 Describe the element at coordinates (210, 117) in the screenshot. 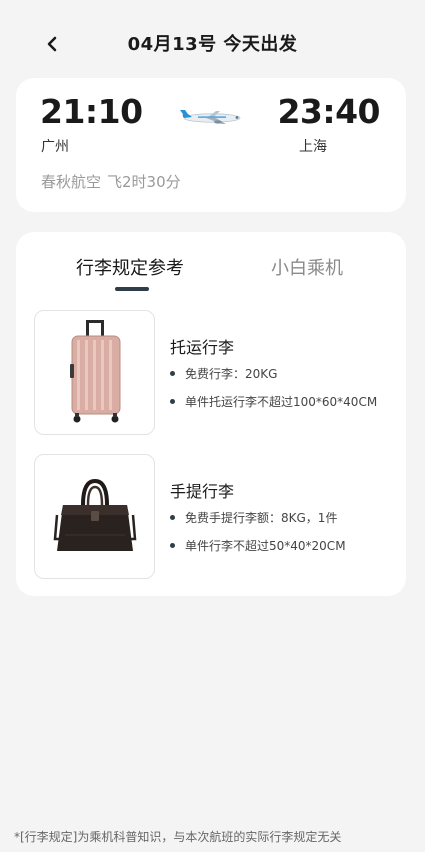

I see `airplane-icon` at that location.